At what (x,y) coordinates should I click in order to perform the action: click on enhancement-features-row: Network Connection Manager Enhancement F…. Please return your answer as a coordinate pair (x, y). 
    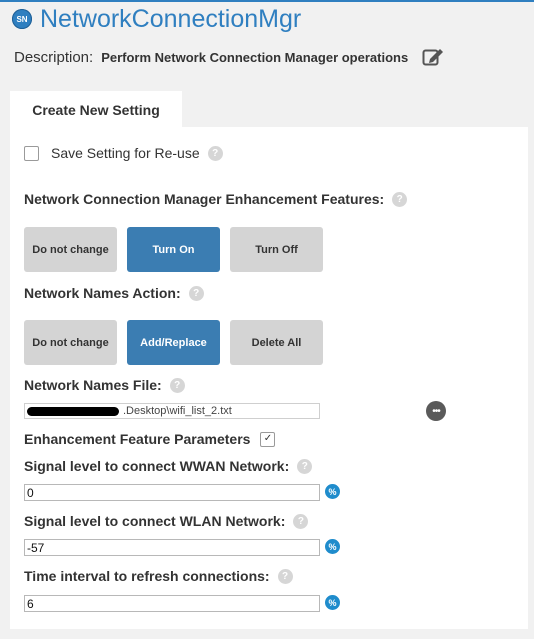
    Looking at the image, I should click on (216, 199).